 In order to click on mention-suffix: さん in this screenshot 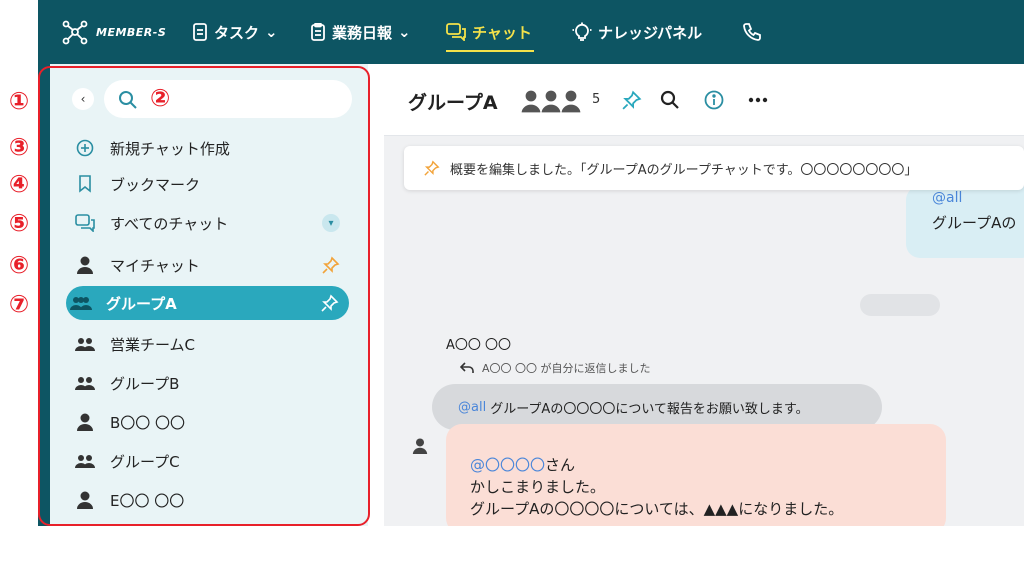, I will do `click(560, 465)`.